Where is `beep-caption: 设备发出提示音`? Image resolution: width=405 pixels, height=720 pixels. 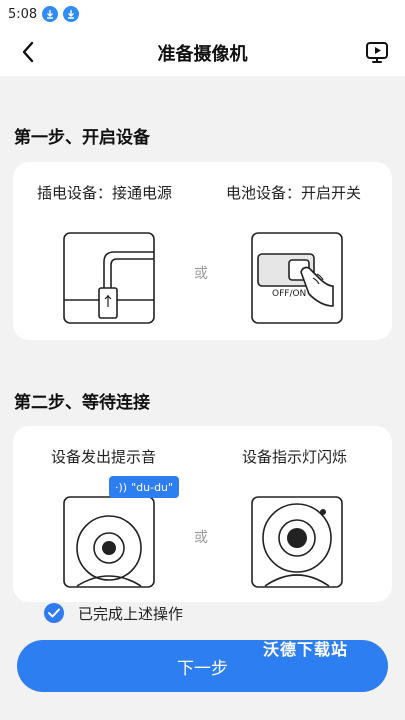
beep-caption: 设备发出提示音 is located at coordinates (104, 457).